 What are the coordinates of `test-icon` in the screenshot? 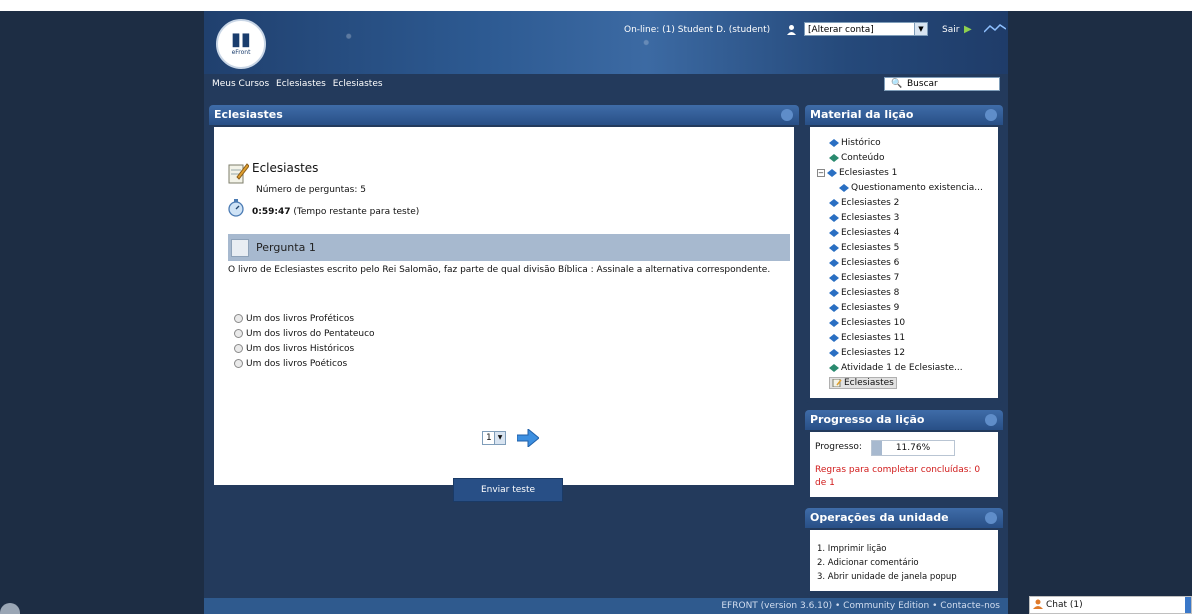 It's located at (837, 382).